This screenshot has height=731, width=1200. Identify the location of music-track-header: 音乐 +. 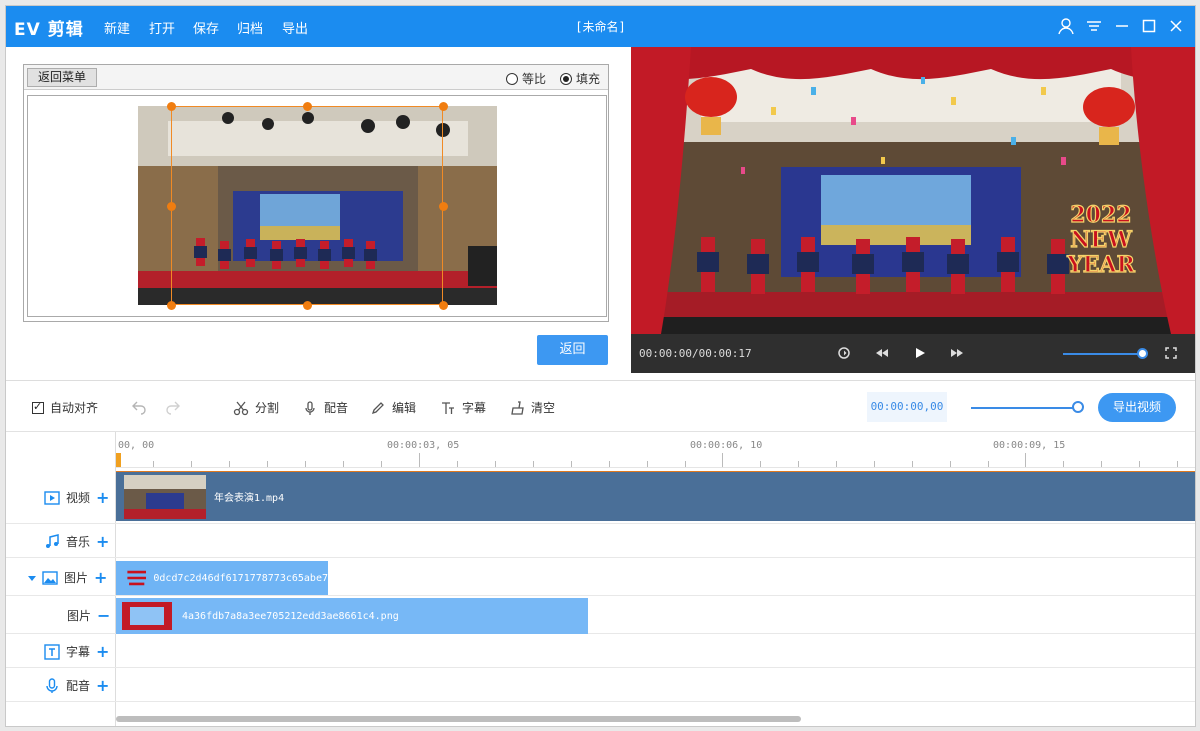
(76, 541).